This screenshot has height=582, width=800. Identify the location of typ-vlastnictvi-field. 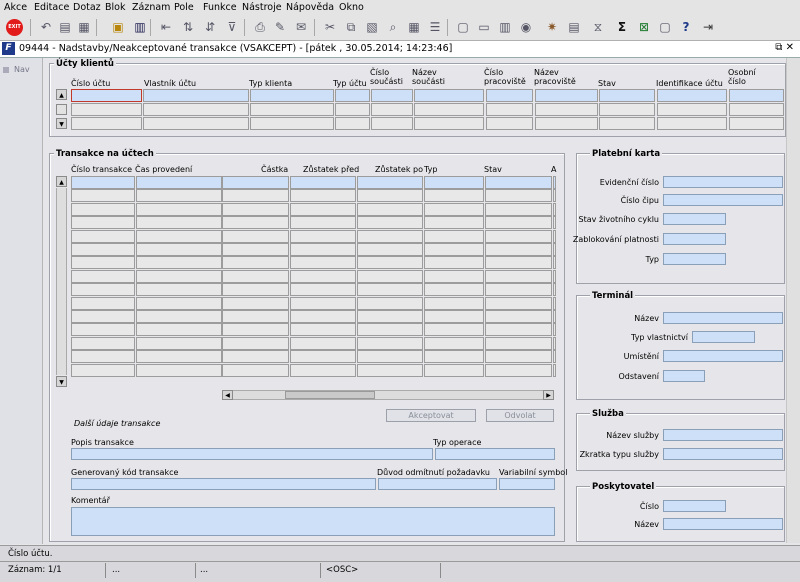
(723, 337).